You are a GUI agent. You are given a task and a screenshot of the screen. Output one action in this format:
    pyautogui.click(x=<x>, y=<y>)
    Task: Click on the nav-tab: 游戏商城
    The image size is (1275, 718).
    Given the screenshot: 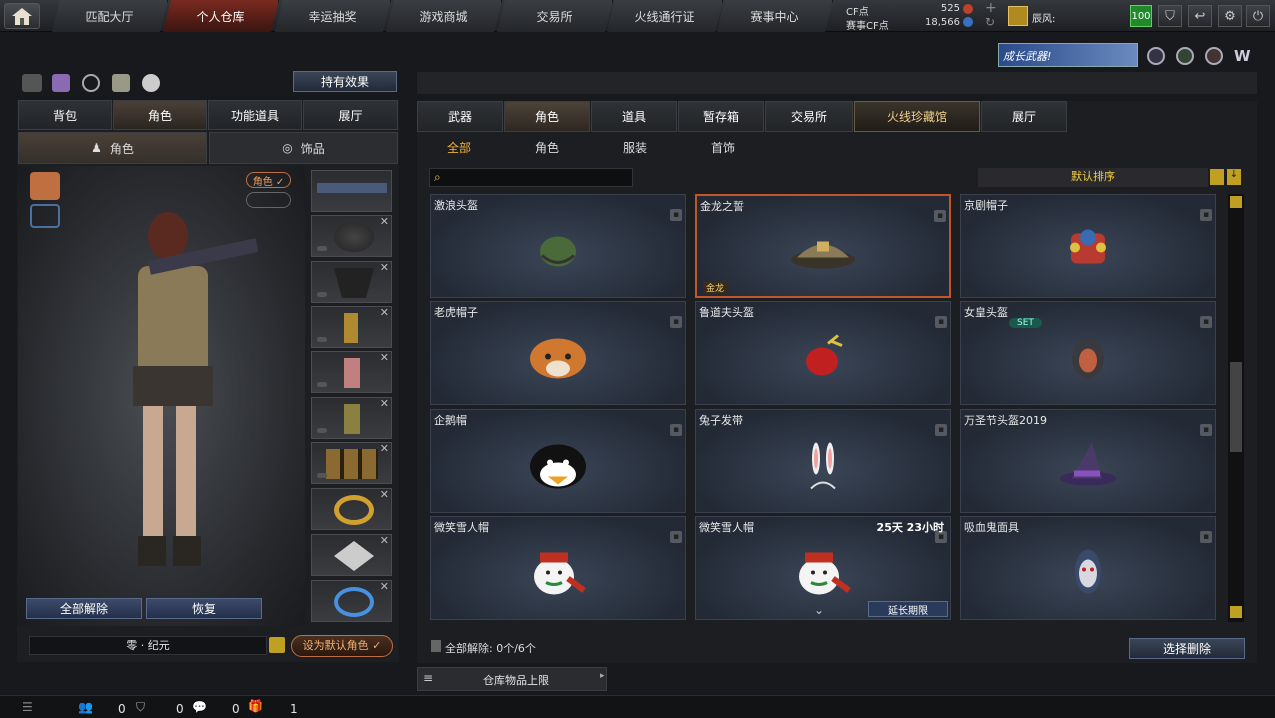 What is the action you would take?
    pyautogui.click(x=444, y=16)
    